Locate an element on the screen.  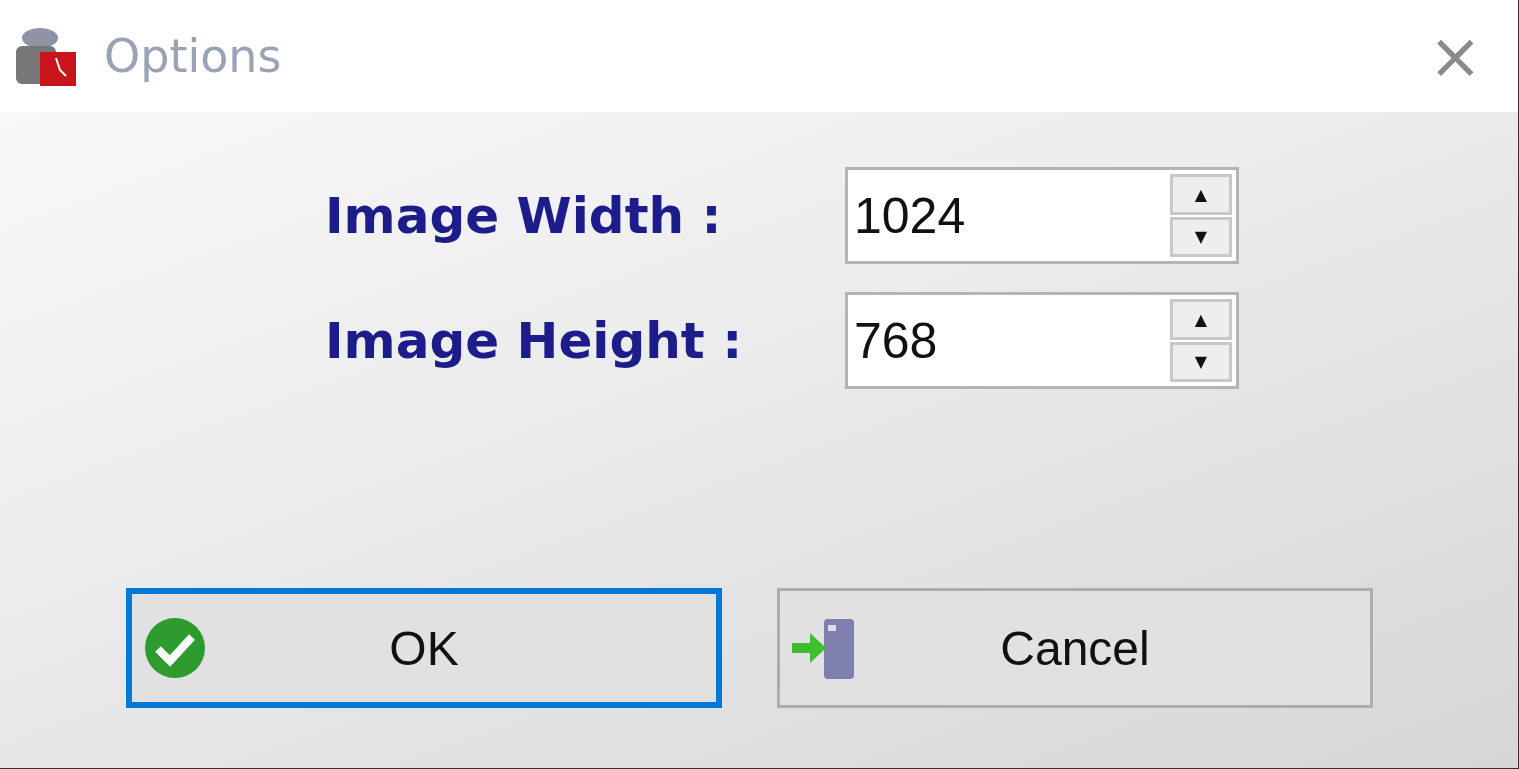
field-label: Image Height : is located at coordinates (534, 340).